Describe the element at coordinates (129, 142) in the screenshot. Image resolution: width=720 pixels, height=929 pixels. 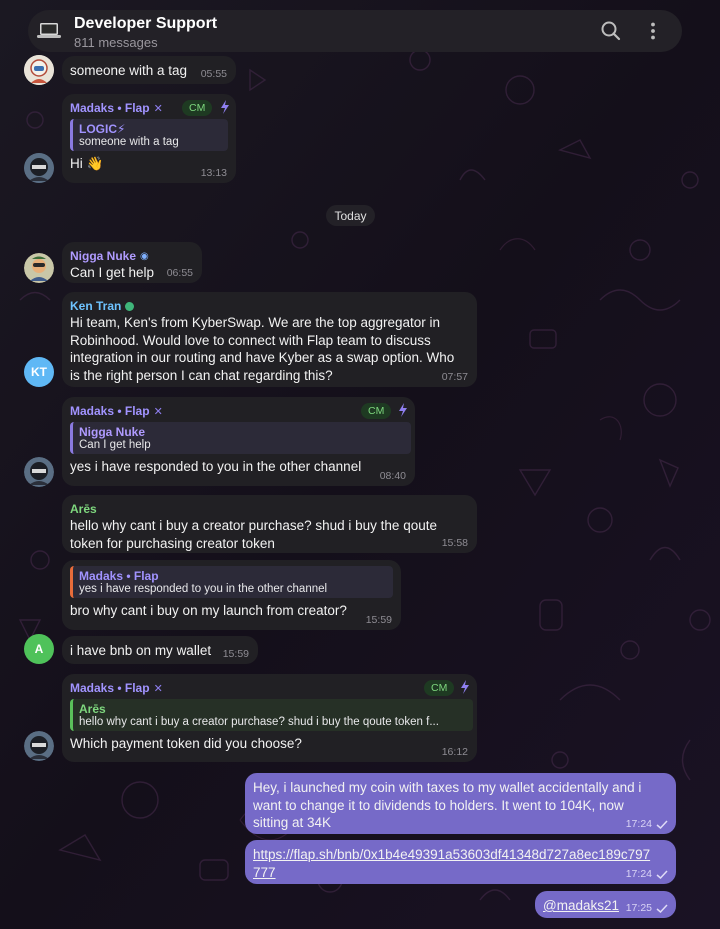
I see `reply-text: someone with a tag` at that location.